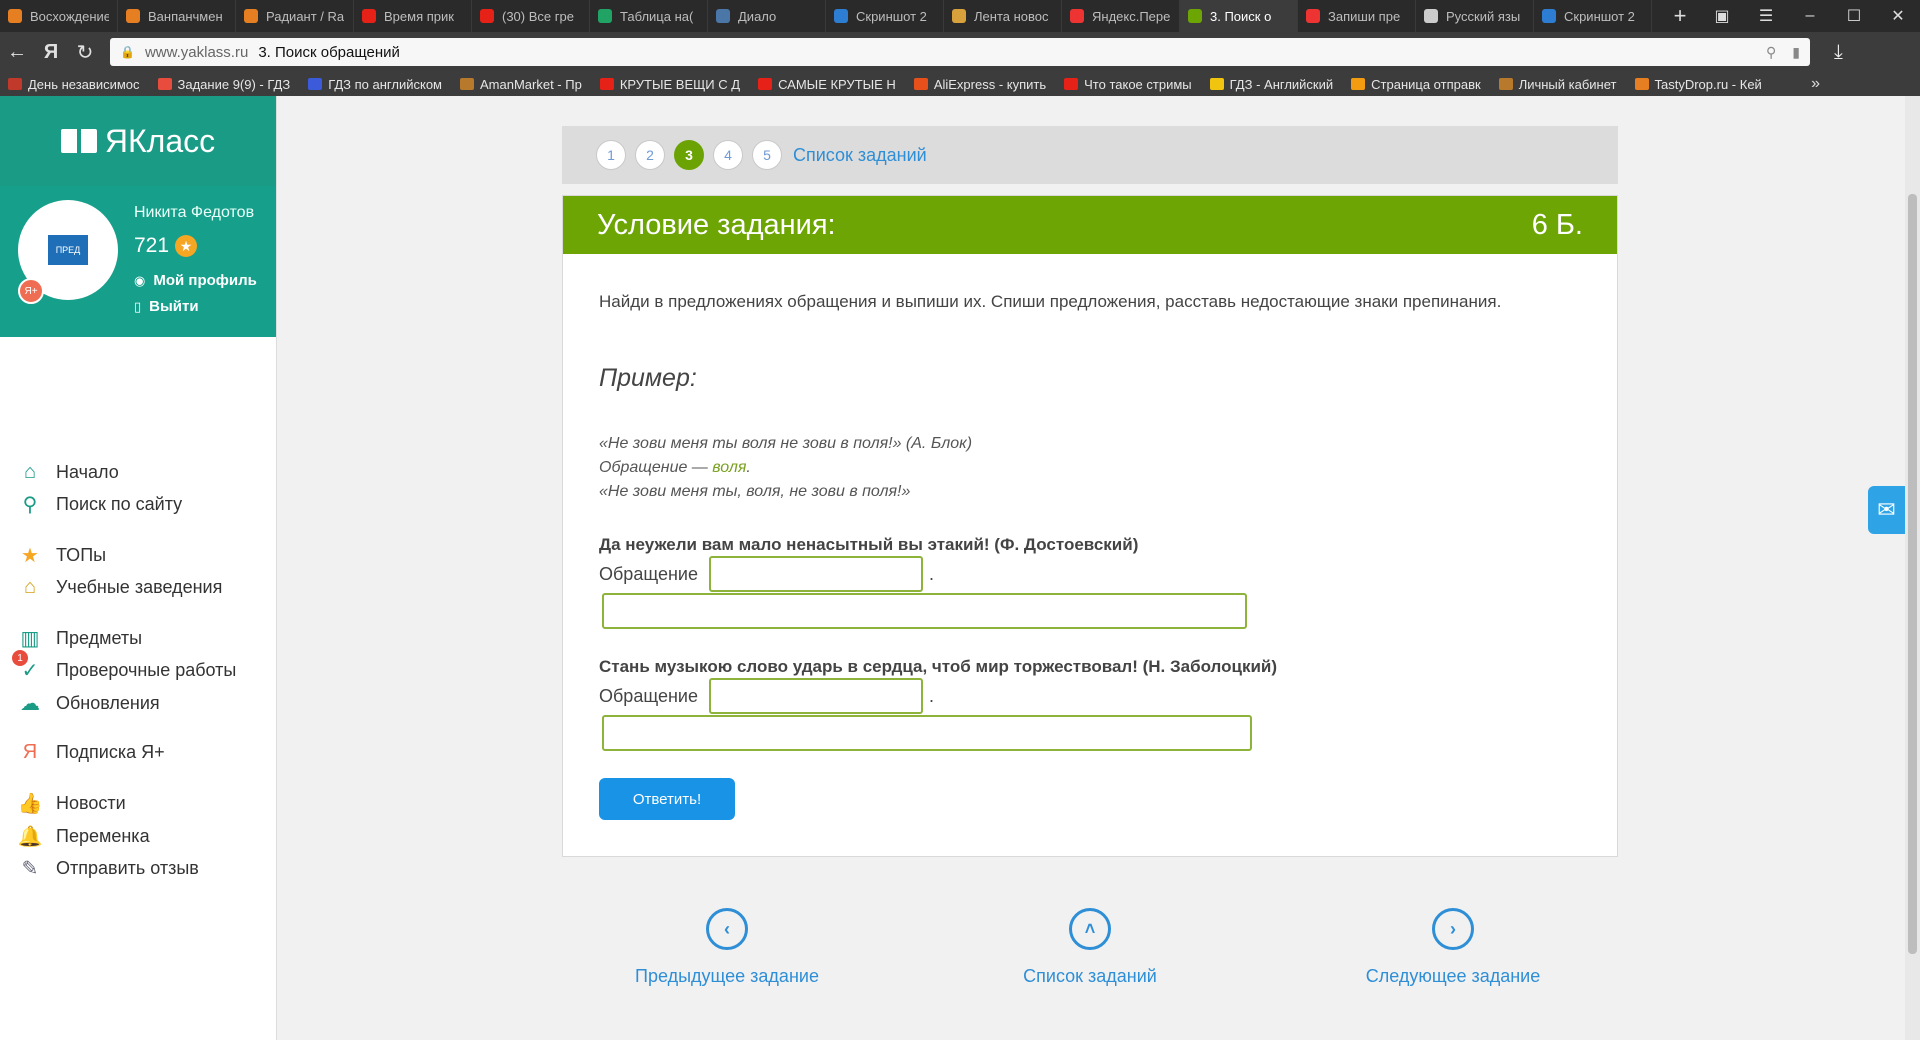  I want to click on browser-tab: Ванпанчмен, so click(177, 16).